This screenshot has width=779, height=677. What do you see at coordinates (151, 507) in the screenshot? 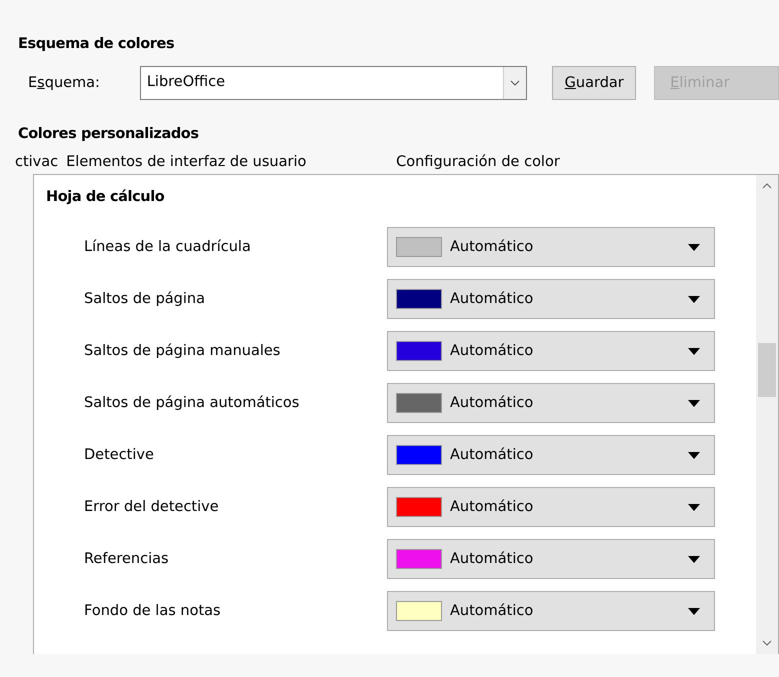
I see `item-label: Error del detective` at bounding box center [151, 507].